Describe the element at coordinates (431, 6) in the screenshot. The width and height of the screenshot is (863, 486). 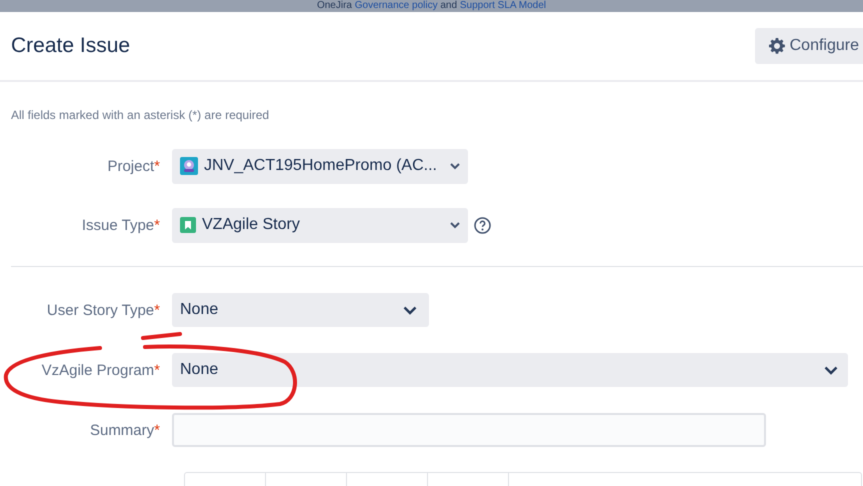
I see `banner-text: OneJira Governance policy and Support SLA Model` at that location.